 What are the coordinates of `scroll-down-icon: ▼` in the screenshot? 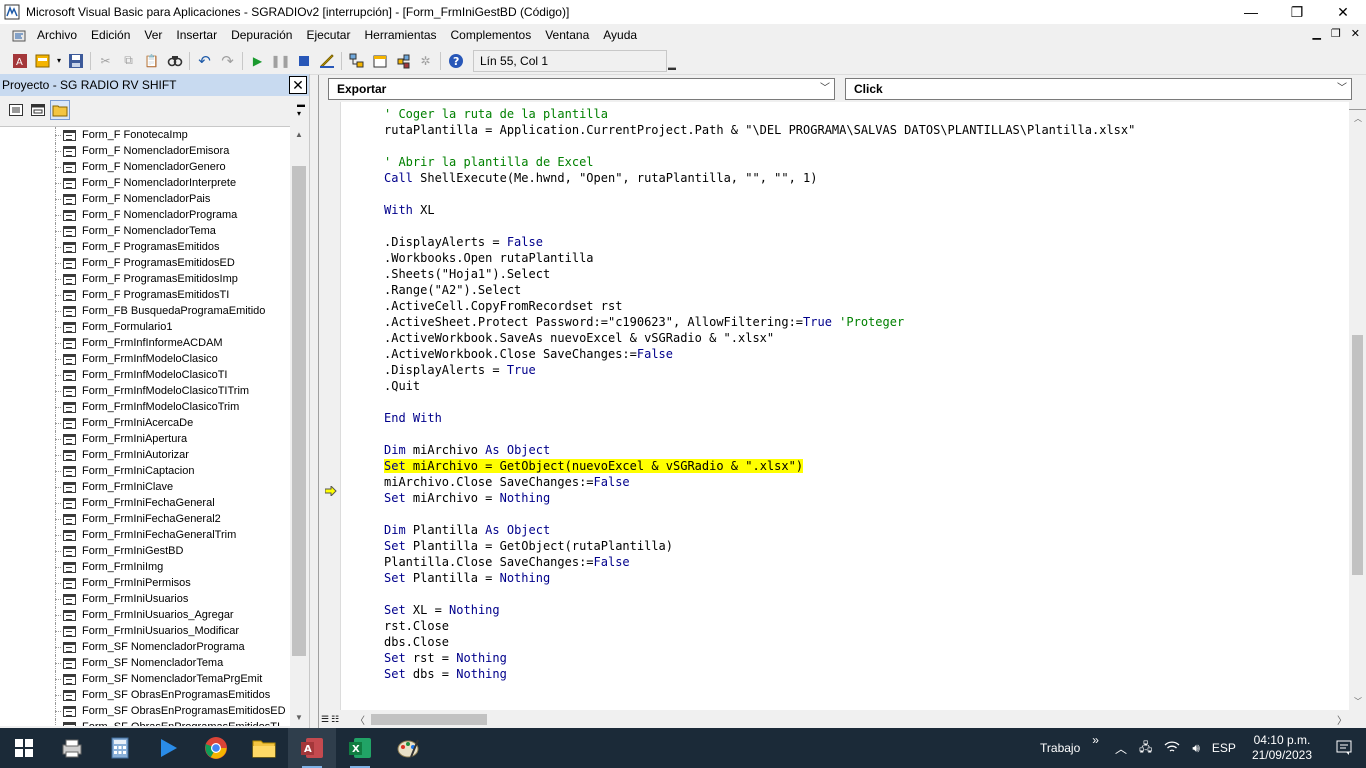 It's located at (299, 717).